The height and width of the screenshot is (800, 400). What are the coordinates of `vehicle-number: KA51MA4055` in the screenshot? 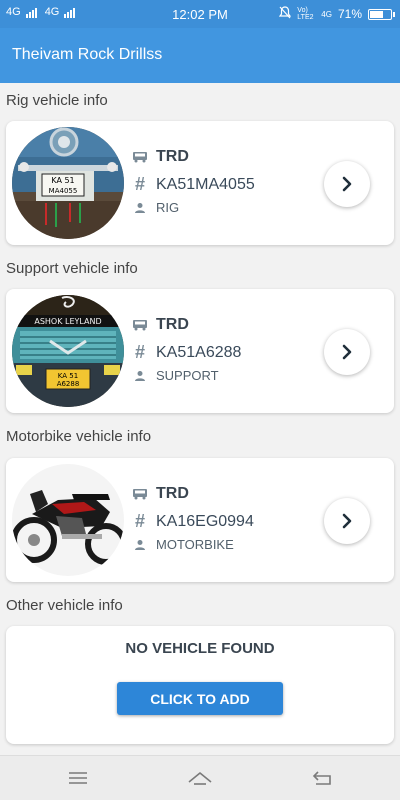 It's located at (205, 184).